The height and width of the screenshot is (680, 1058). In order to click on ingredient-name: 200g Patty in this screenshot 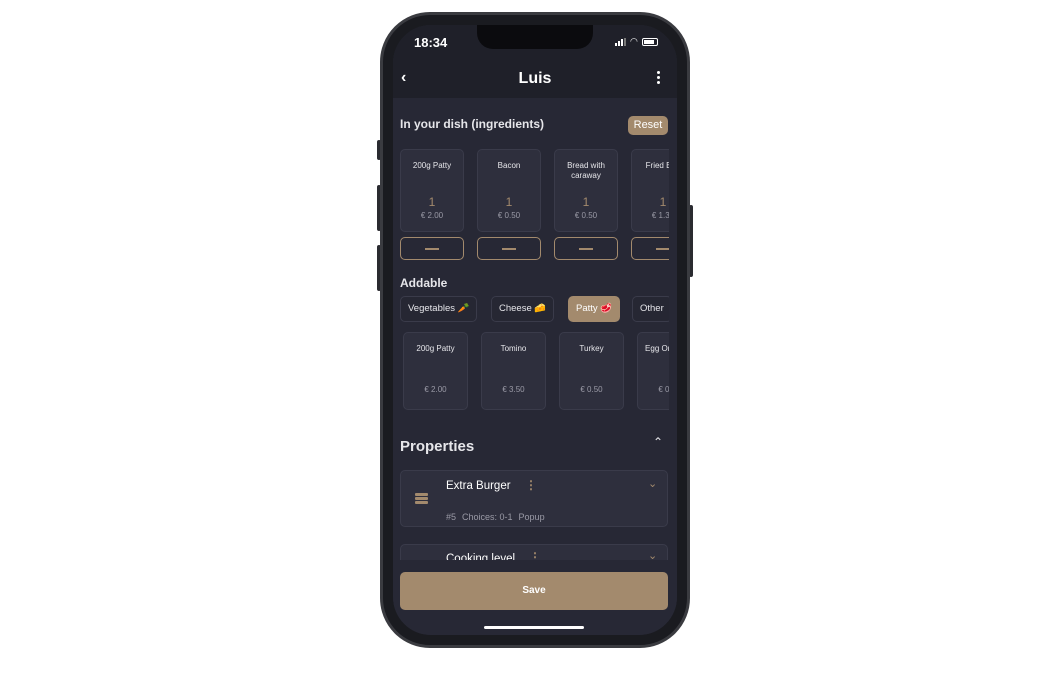, I will do `click(432, 165)`.